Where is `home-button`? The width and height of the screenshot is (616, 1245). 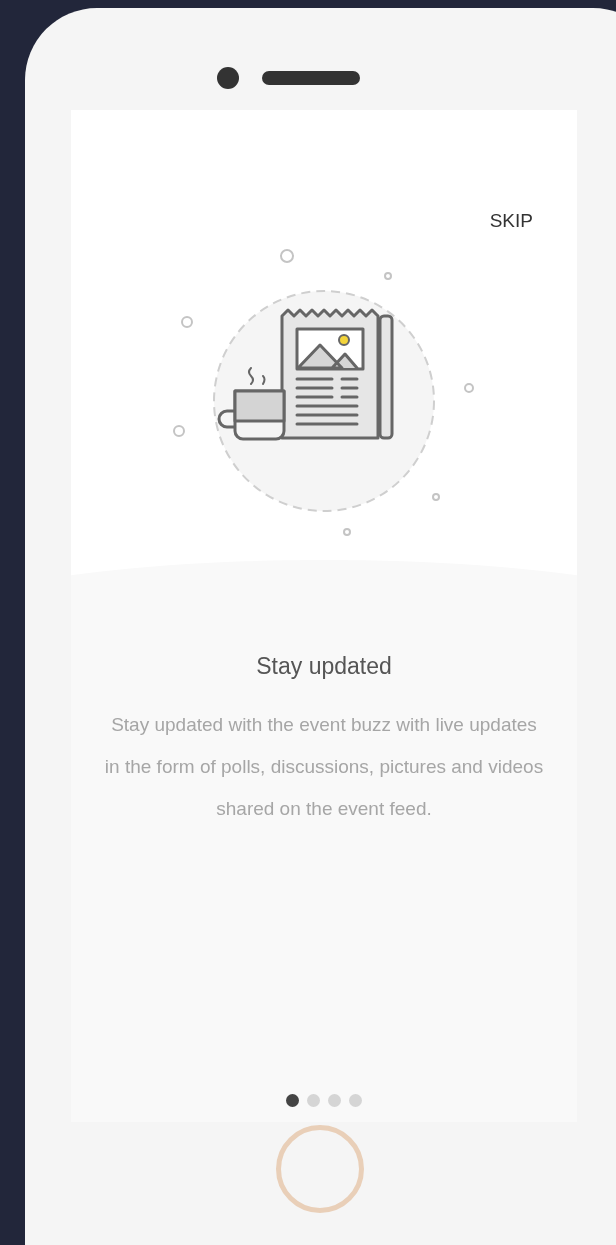
home-button is located at coordinates (320, 1169).